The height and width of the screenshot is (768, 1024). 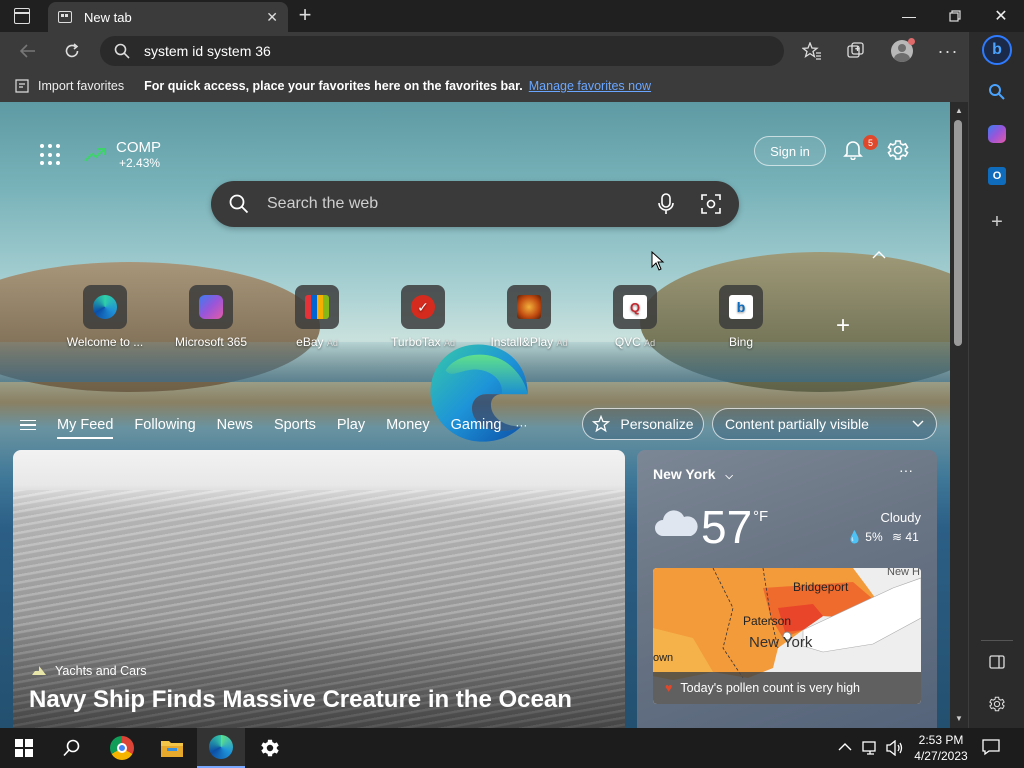 What do you see at coordinates (997, 176) in the screenshot?
I see `outlook-icon: O` at bounding box center [997, 176].